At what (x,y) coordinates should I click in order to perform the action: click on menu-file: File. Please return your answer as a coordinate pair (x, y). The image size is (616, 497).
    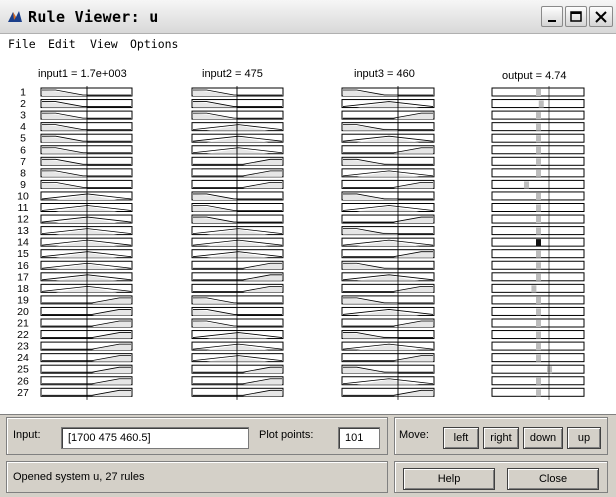
    Looking at the image, I should click on (22, 44).